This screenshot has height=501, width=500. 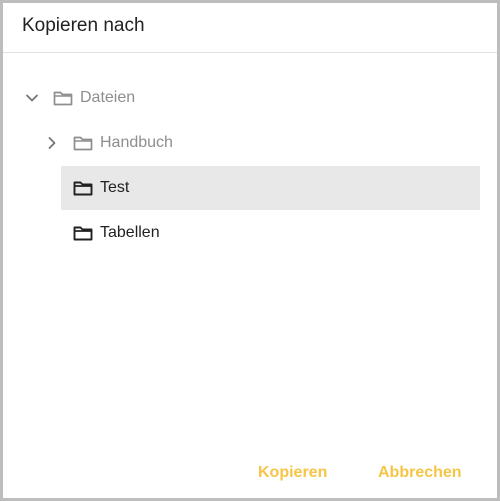 I want to click on tree-item-test: Test, so click(x=270, y=188).